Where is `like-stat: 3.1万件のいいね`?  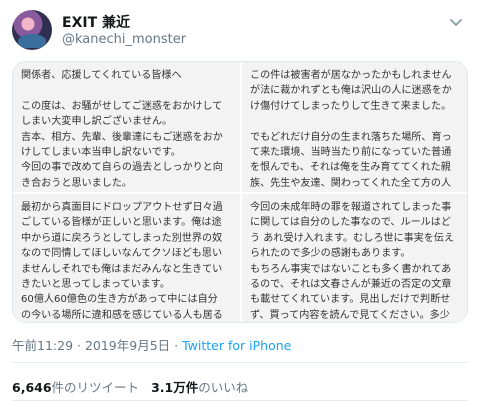 like-stat: 3.1万件のいいね is located at coordinates (199, 387).